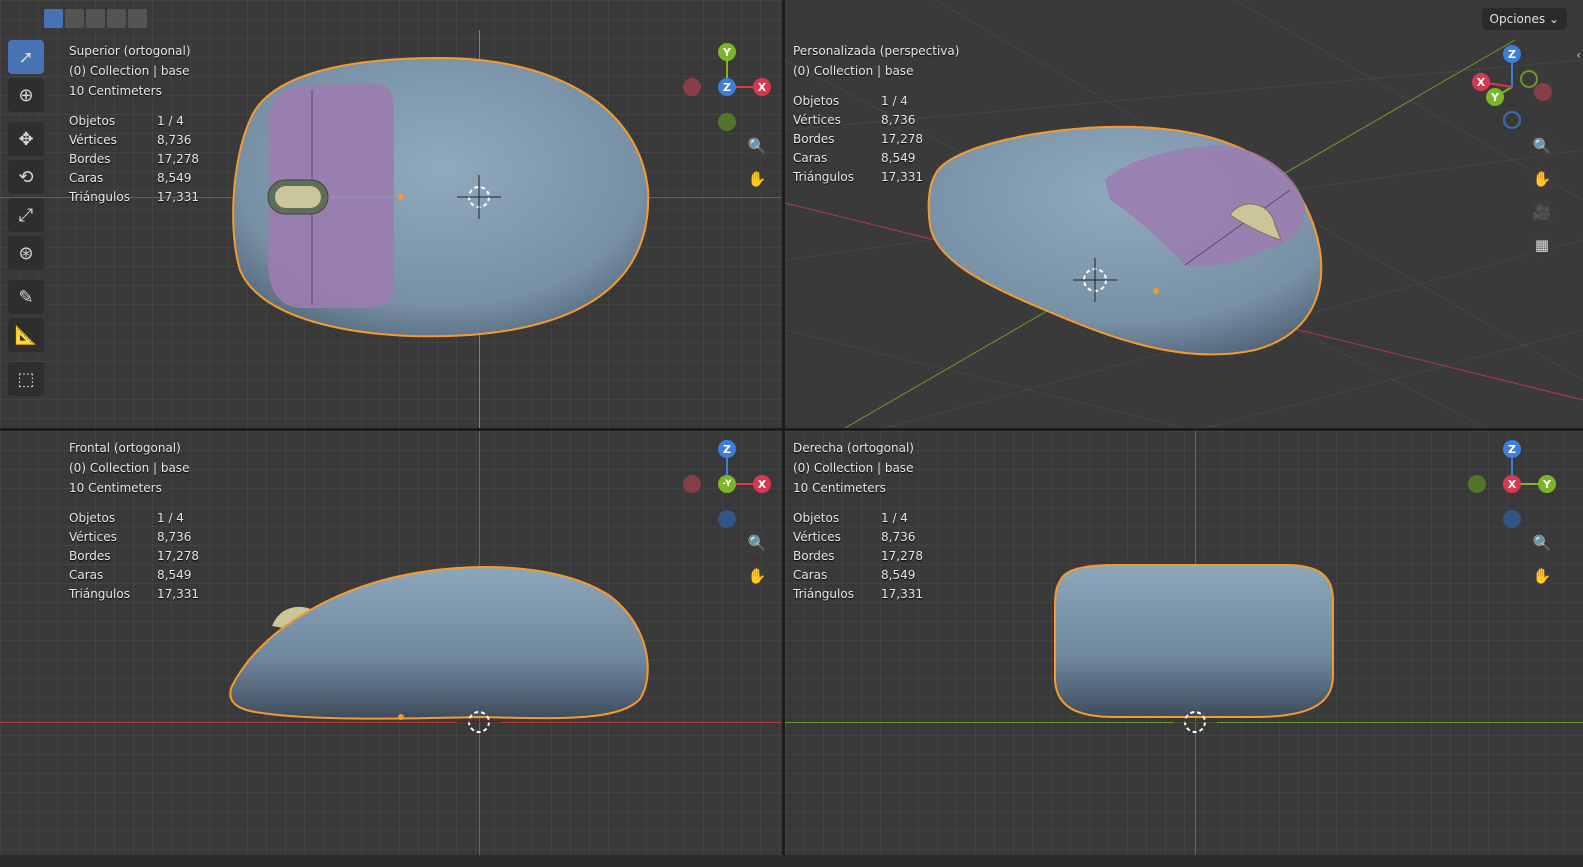 This screenshot has width=1583, height=867. What do you see at coordinates (26, 139) in the screenshot?
I see `move-icon: ✥` at bounding box center [26, 139].